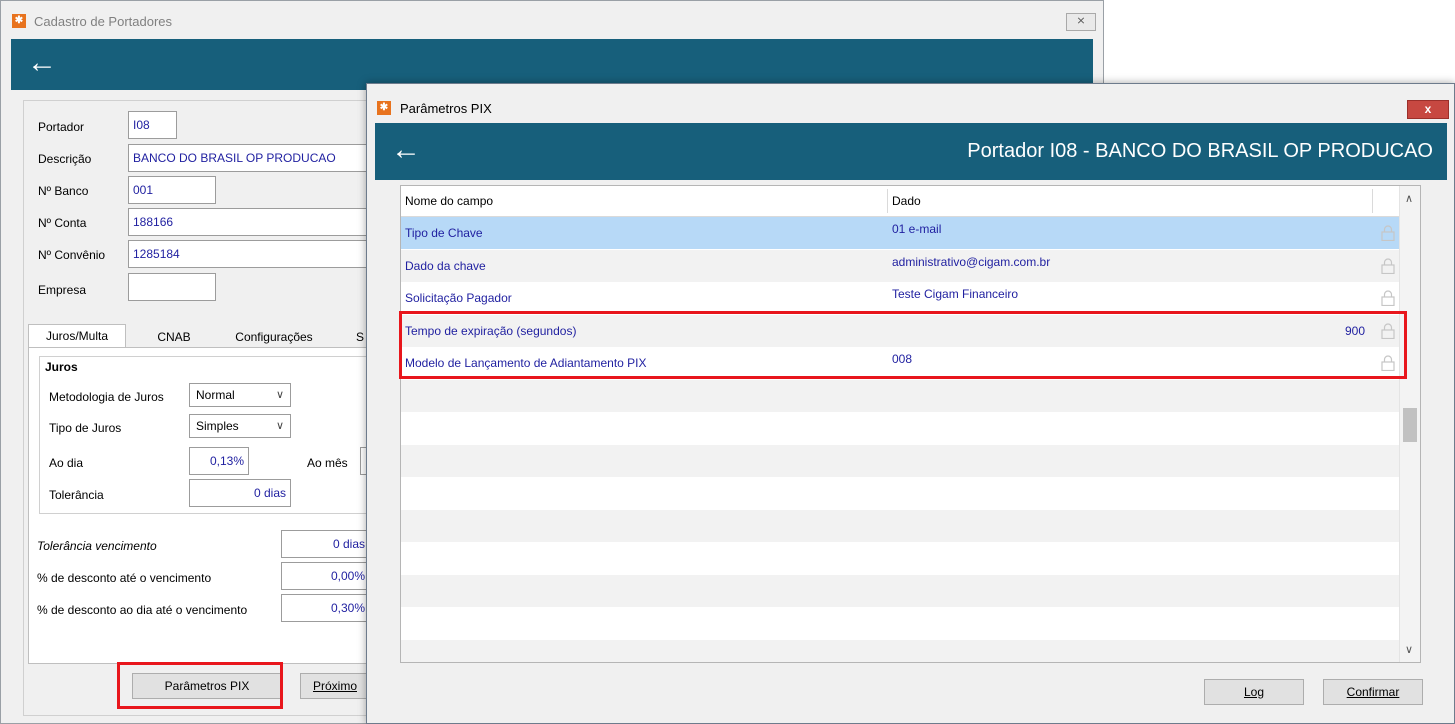 Image resolution: width=1455 pixels, height=724 pixels. What do you see at coordinates (971, 262) in the screenshot?
I see `field-value-cell: administrativo@cigam.com.br` at bounding box center [971, 262].